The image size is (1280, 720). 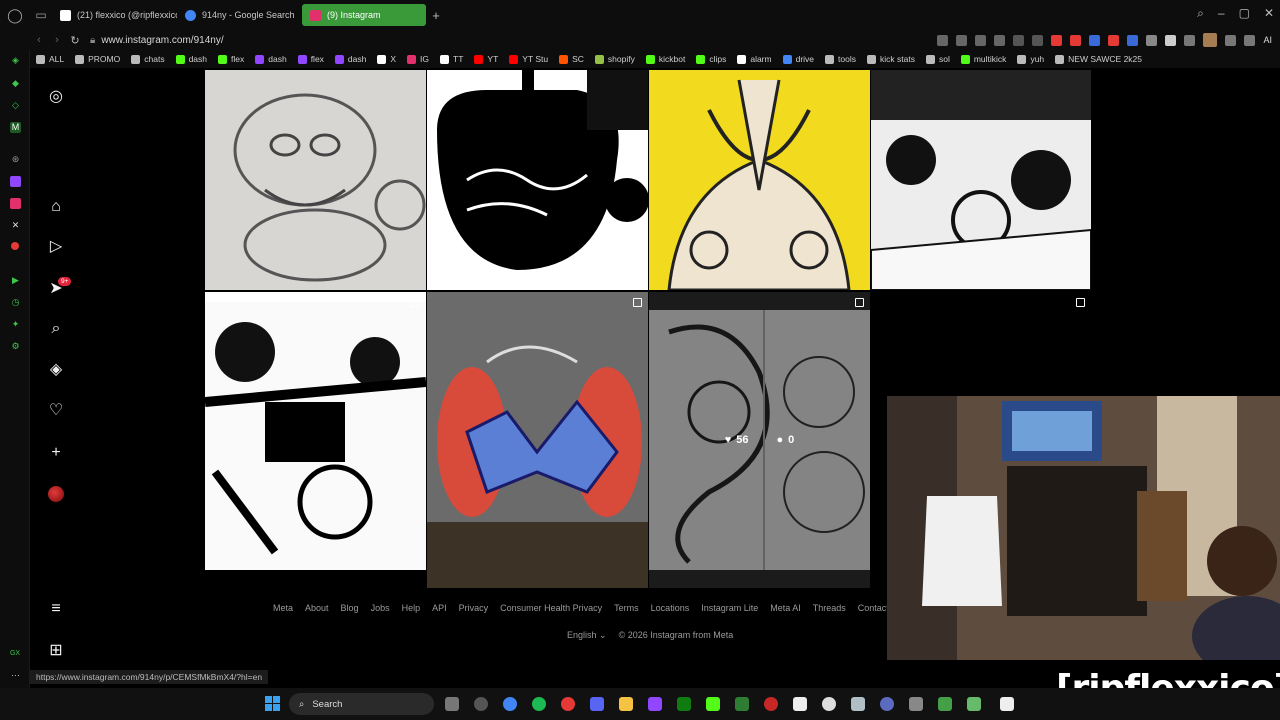 I want to click on kick-icon, so click(x=713, y=704).